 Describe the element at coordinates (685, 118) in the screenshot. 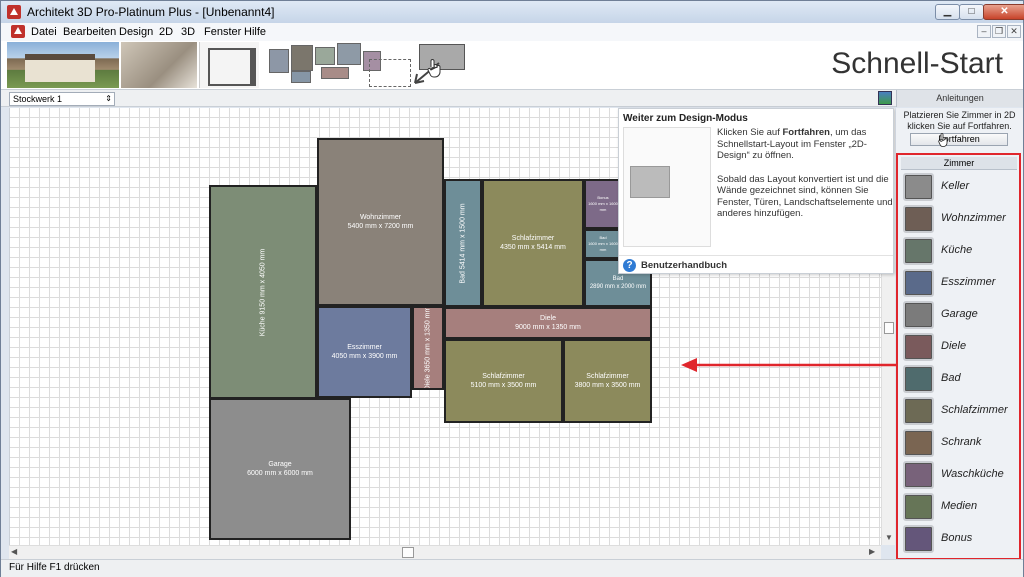

I see `popup-title: Weiter zum Design-Modus` at that location.